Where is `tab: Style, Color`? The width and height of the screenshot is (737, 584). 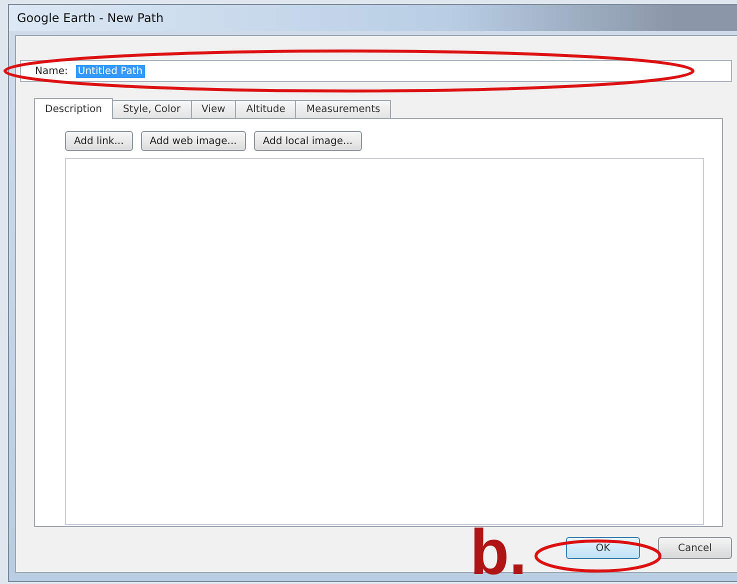
tab: Style, Color is located at coordinates (152, 109).